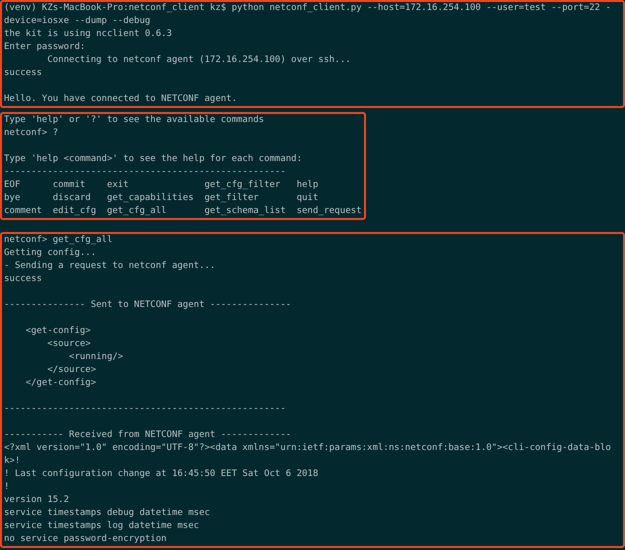  Describe the element at coordinates (161, 198) in the screenshot. I see `terminal-line: bye discard get_capabilities get_filter quit` at that location.